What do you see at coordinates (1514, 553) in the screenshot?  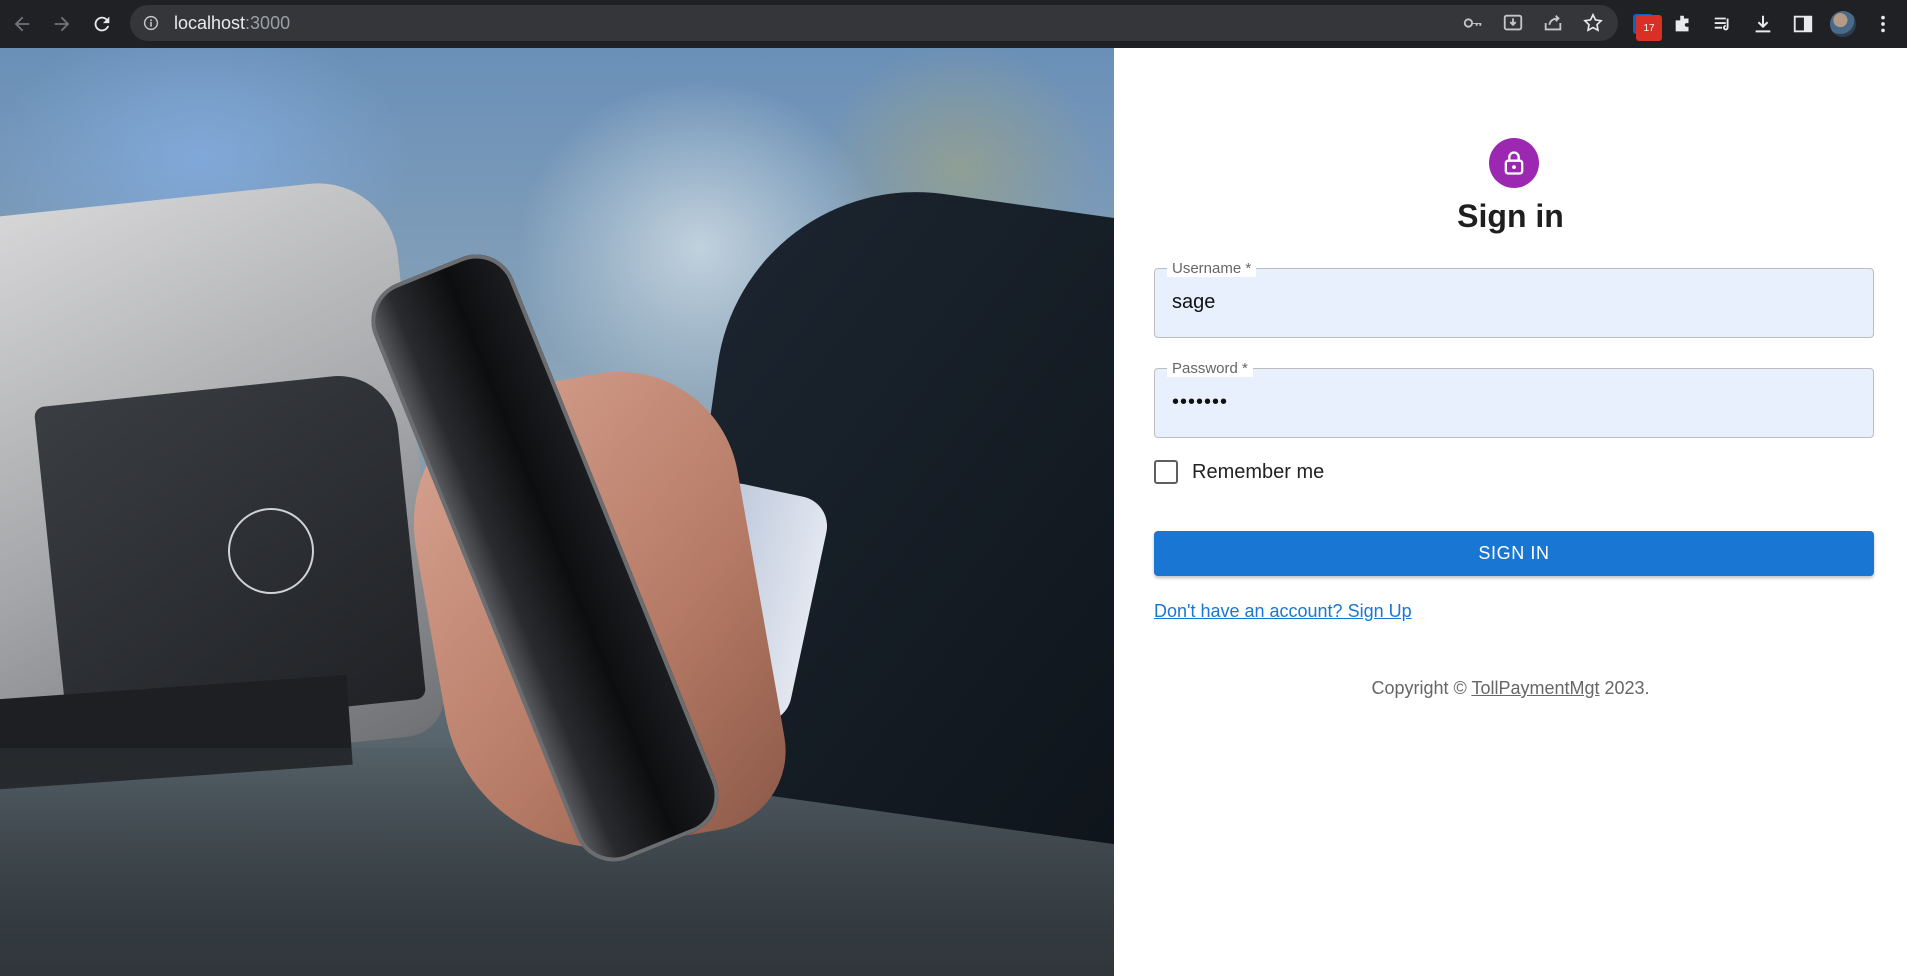 I see `signin-button: SIGN IN` at bounding box center [1514, 553].